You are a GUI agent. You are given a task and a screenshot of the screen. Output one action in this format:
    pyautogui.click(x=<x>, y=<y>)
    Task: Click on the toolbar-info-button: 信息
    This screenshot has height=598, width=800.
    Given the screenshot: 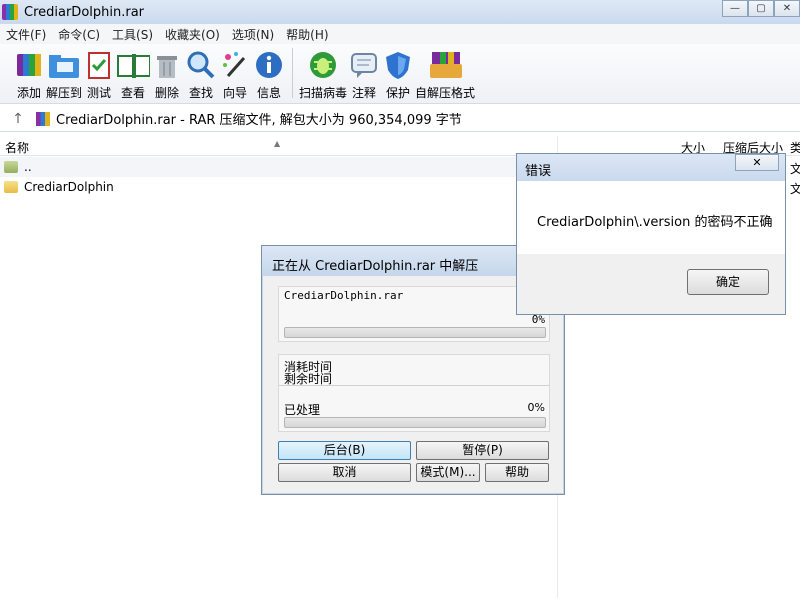 What is the action you would take?
    pyautogui.click(x=269, y=73)
    